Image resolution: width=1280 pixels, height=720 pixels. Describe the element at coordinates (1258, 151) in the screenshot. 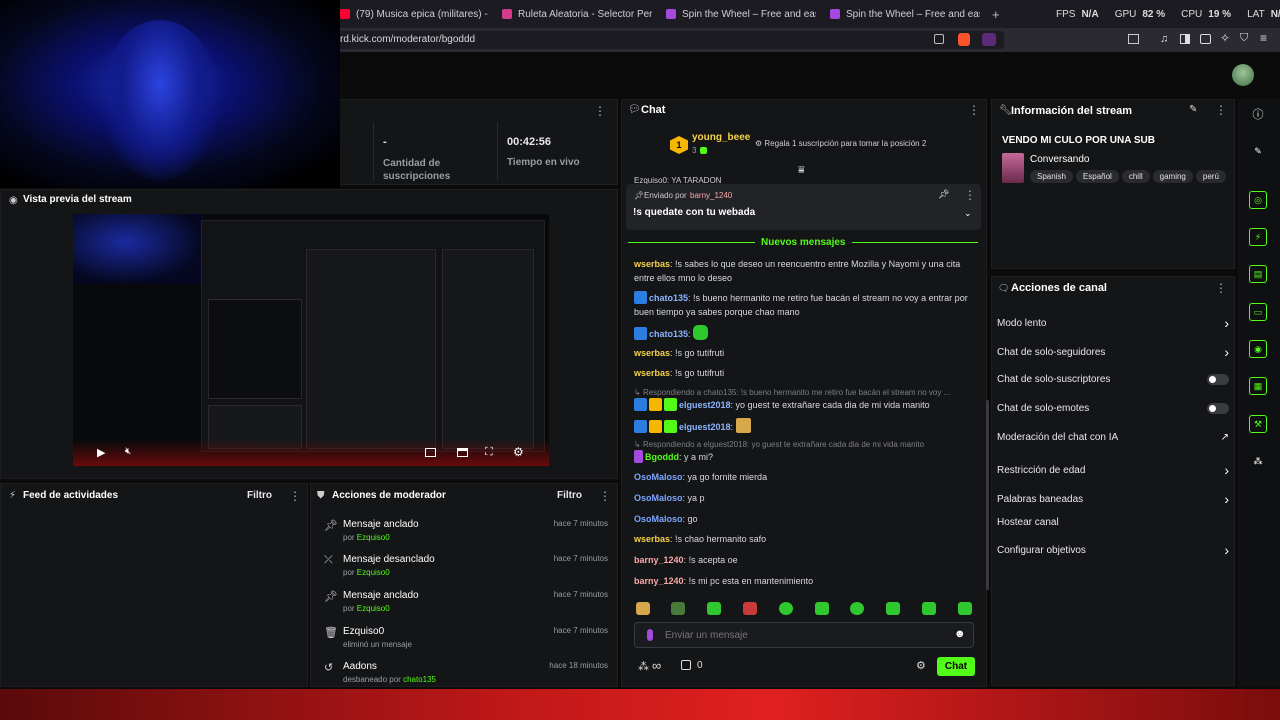

I see `pencil-icon: ✎` at that location.